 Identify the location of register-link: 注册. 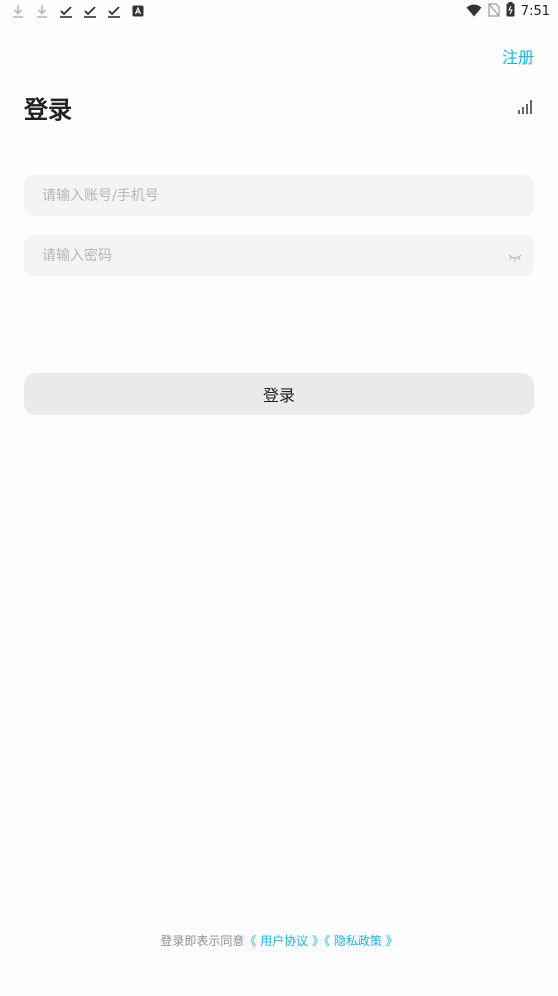
(518, 56).